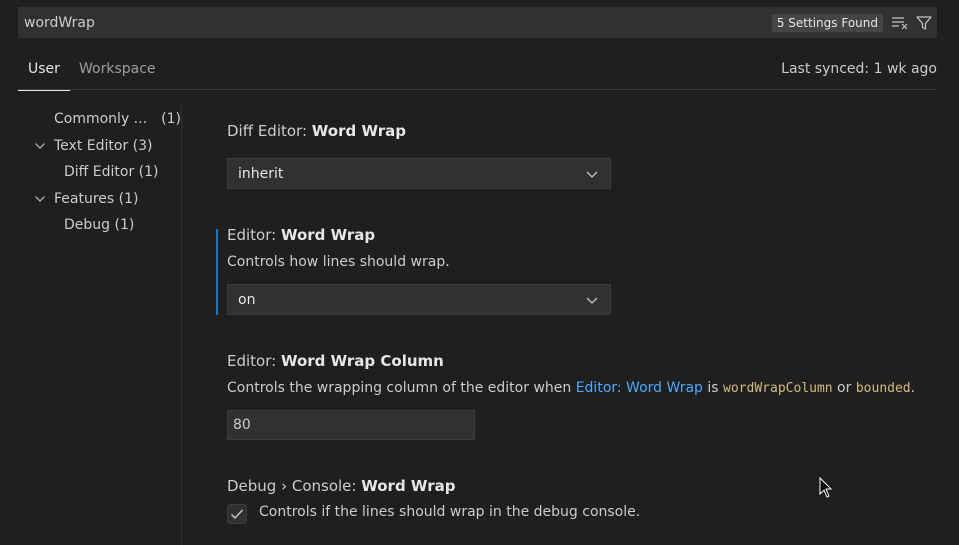 This screenshot has height=545, width=959. What do you see at coordinates (778, 388) in the screenshot?
I see `code-value: wordWrapColumn` at bounding box center [778, 388].